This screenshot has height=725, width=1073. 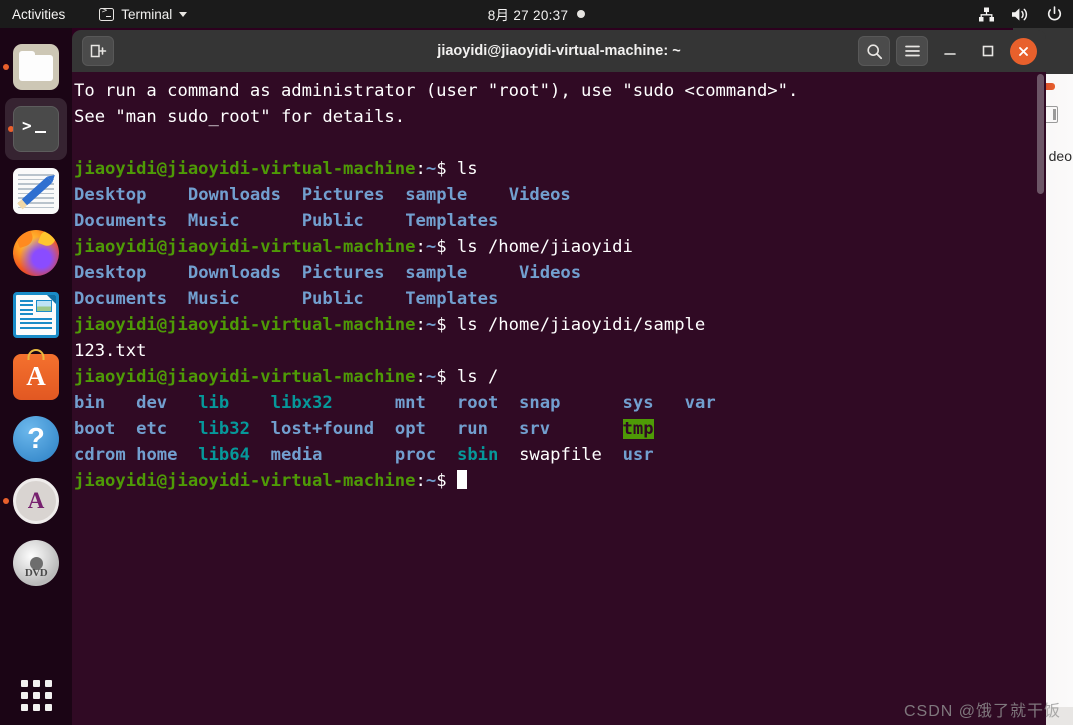 I want to click on document-icon, so click(x=36, y=315).